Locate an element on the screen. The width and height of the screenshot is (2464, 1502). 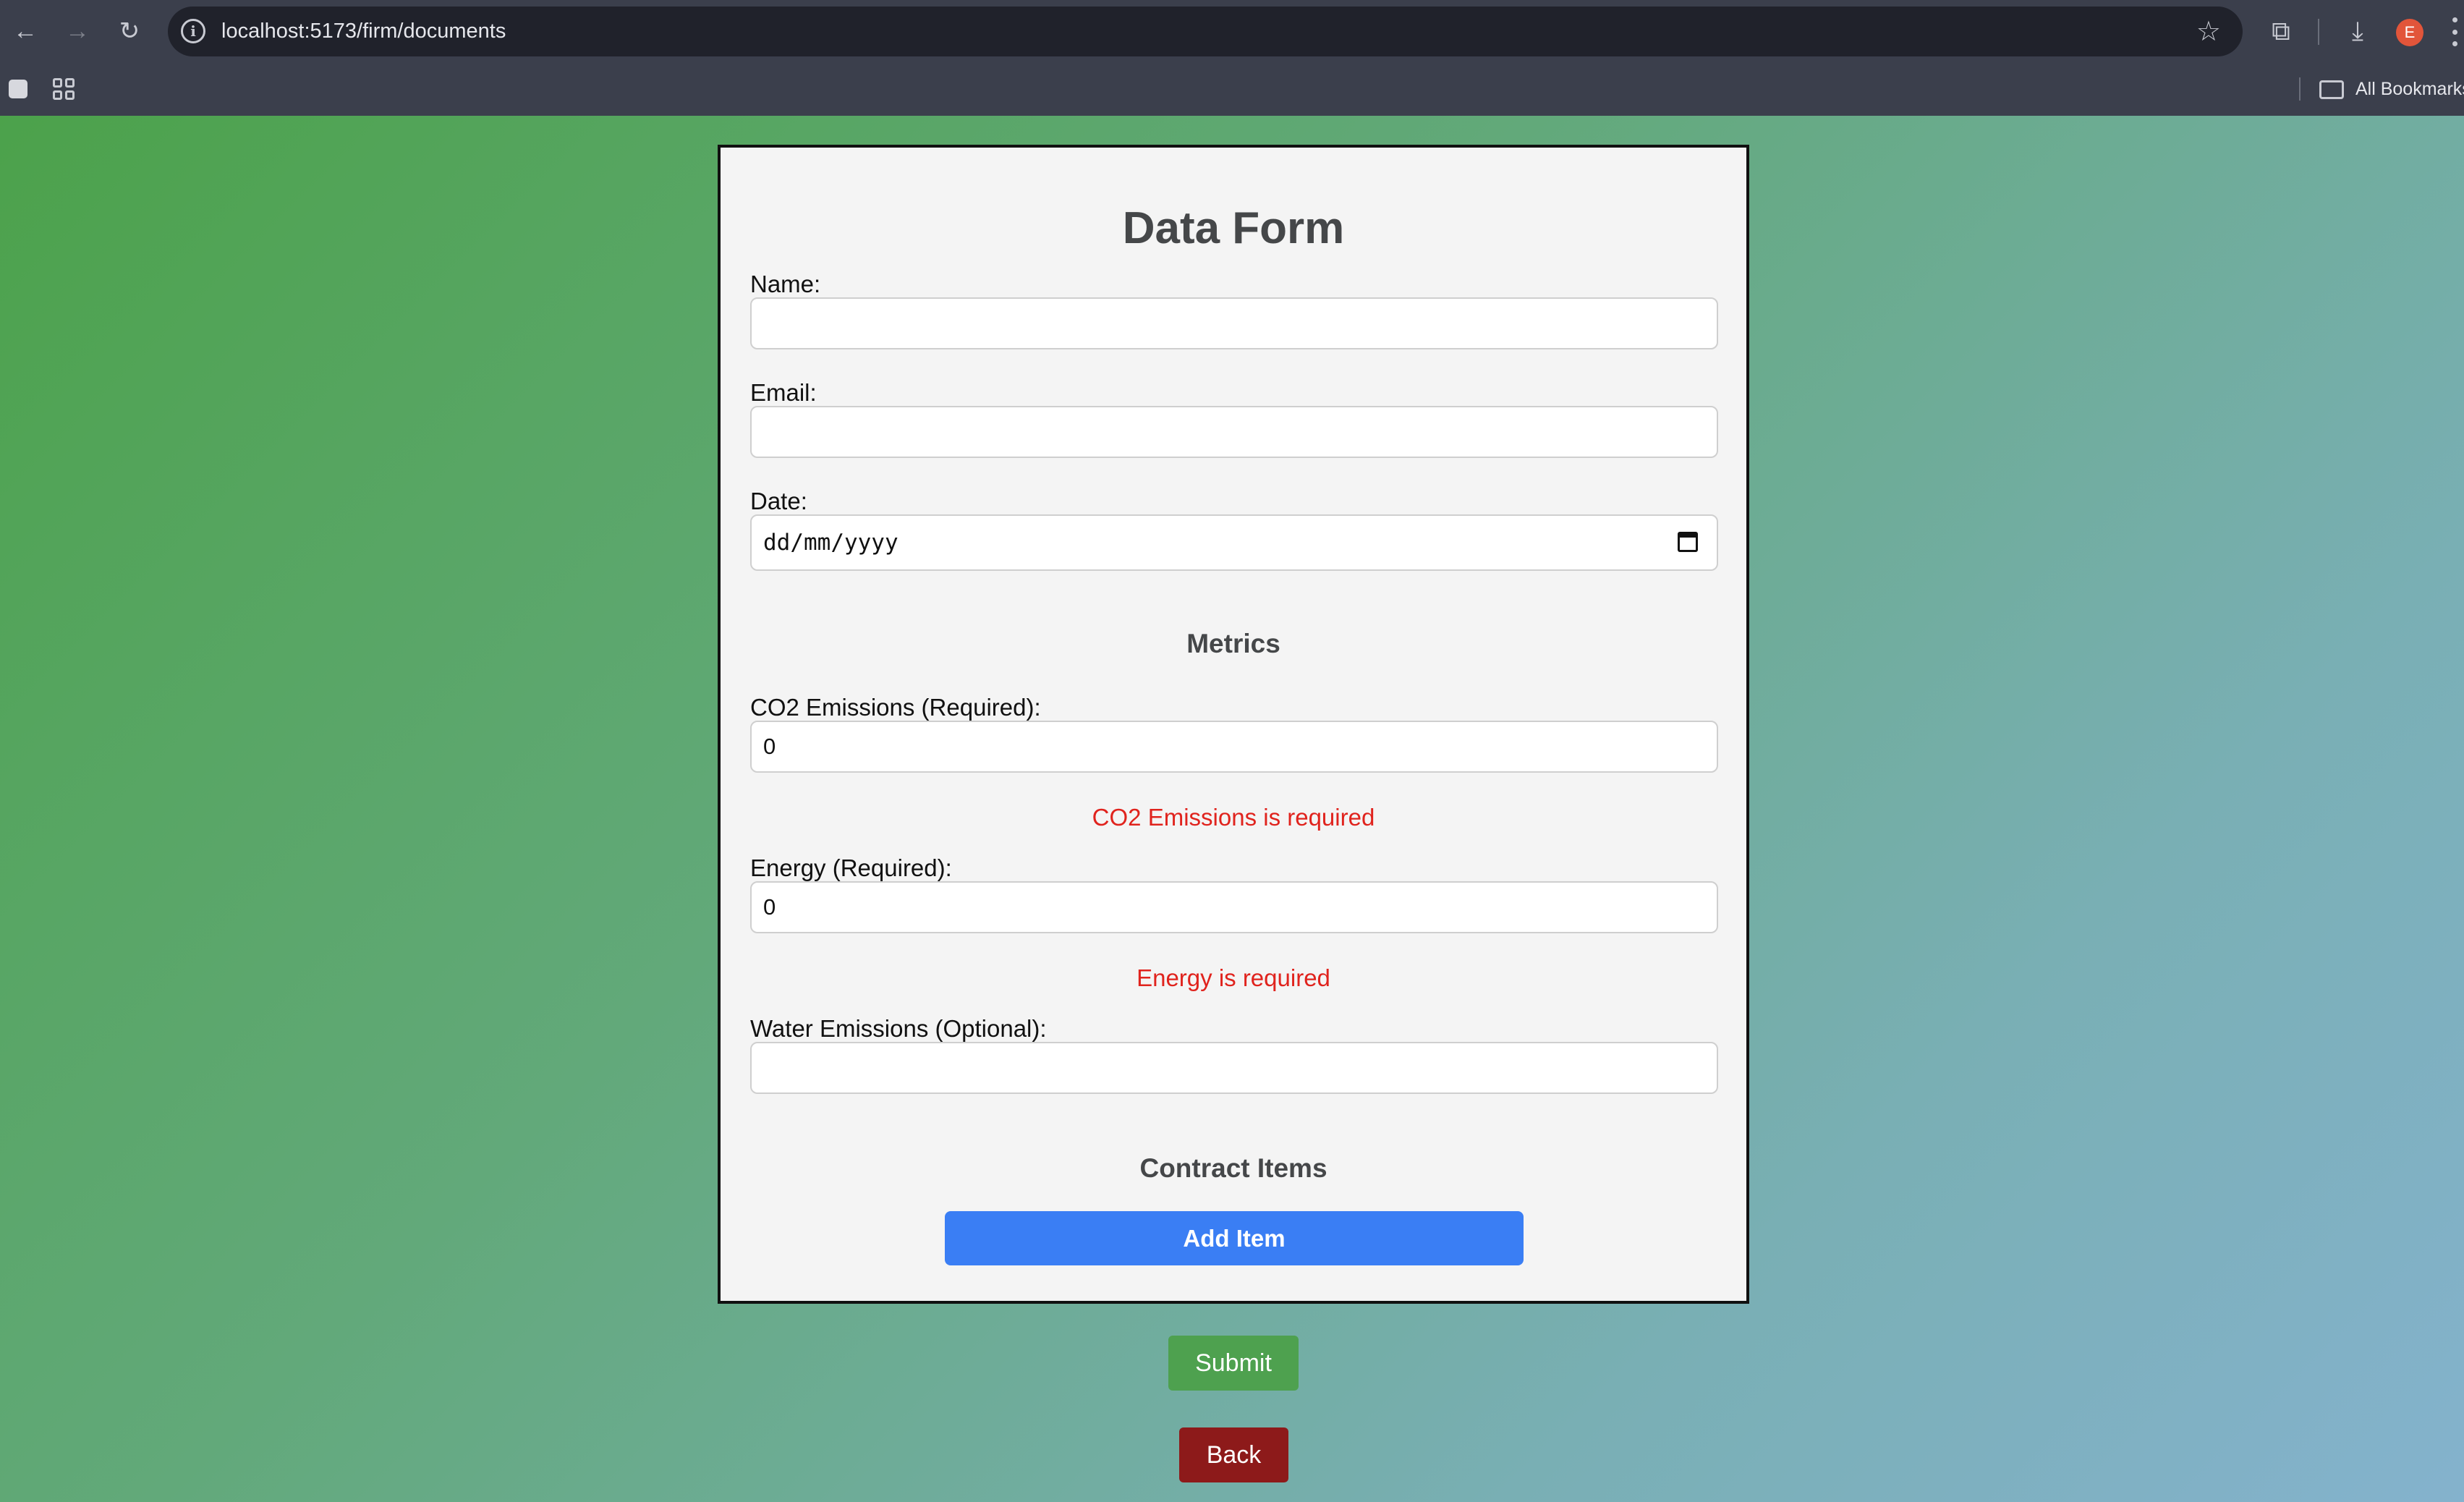
apps-grid-icon is located at coordinates (64, 89).